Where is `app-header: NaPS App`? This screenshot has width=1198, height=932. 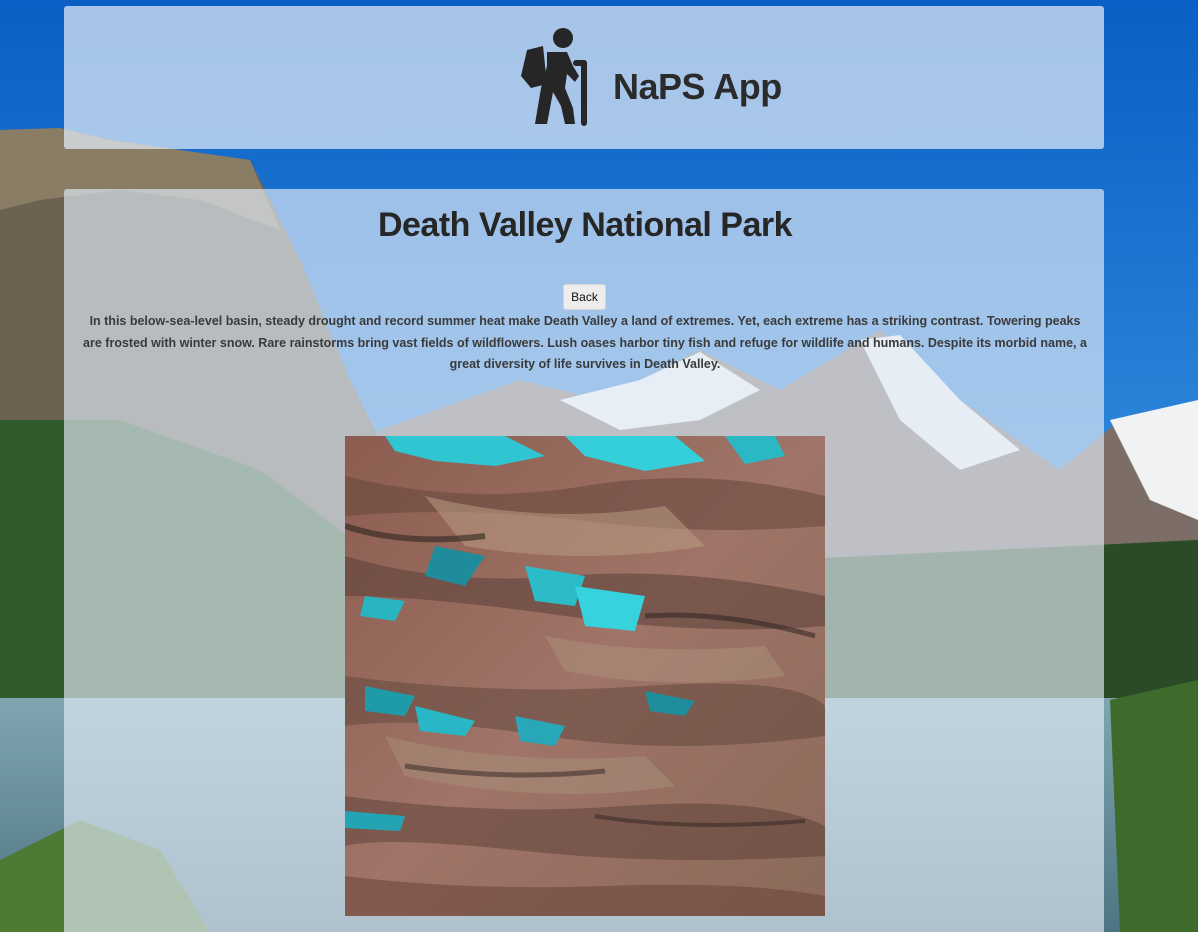
app-header: NaPS App is located at coordinates (584, 77).